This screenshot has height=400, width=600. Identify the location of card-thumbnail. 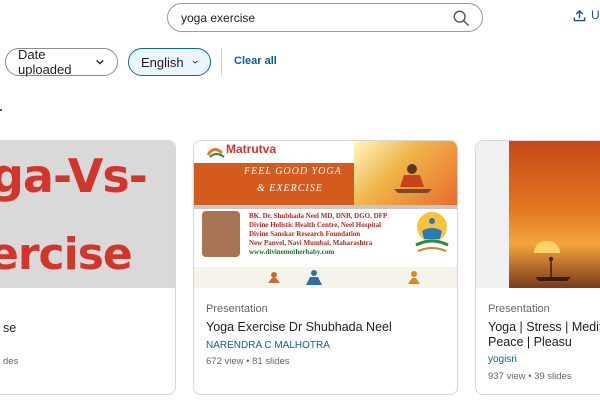
(538, 214).